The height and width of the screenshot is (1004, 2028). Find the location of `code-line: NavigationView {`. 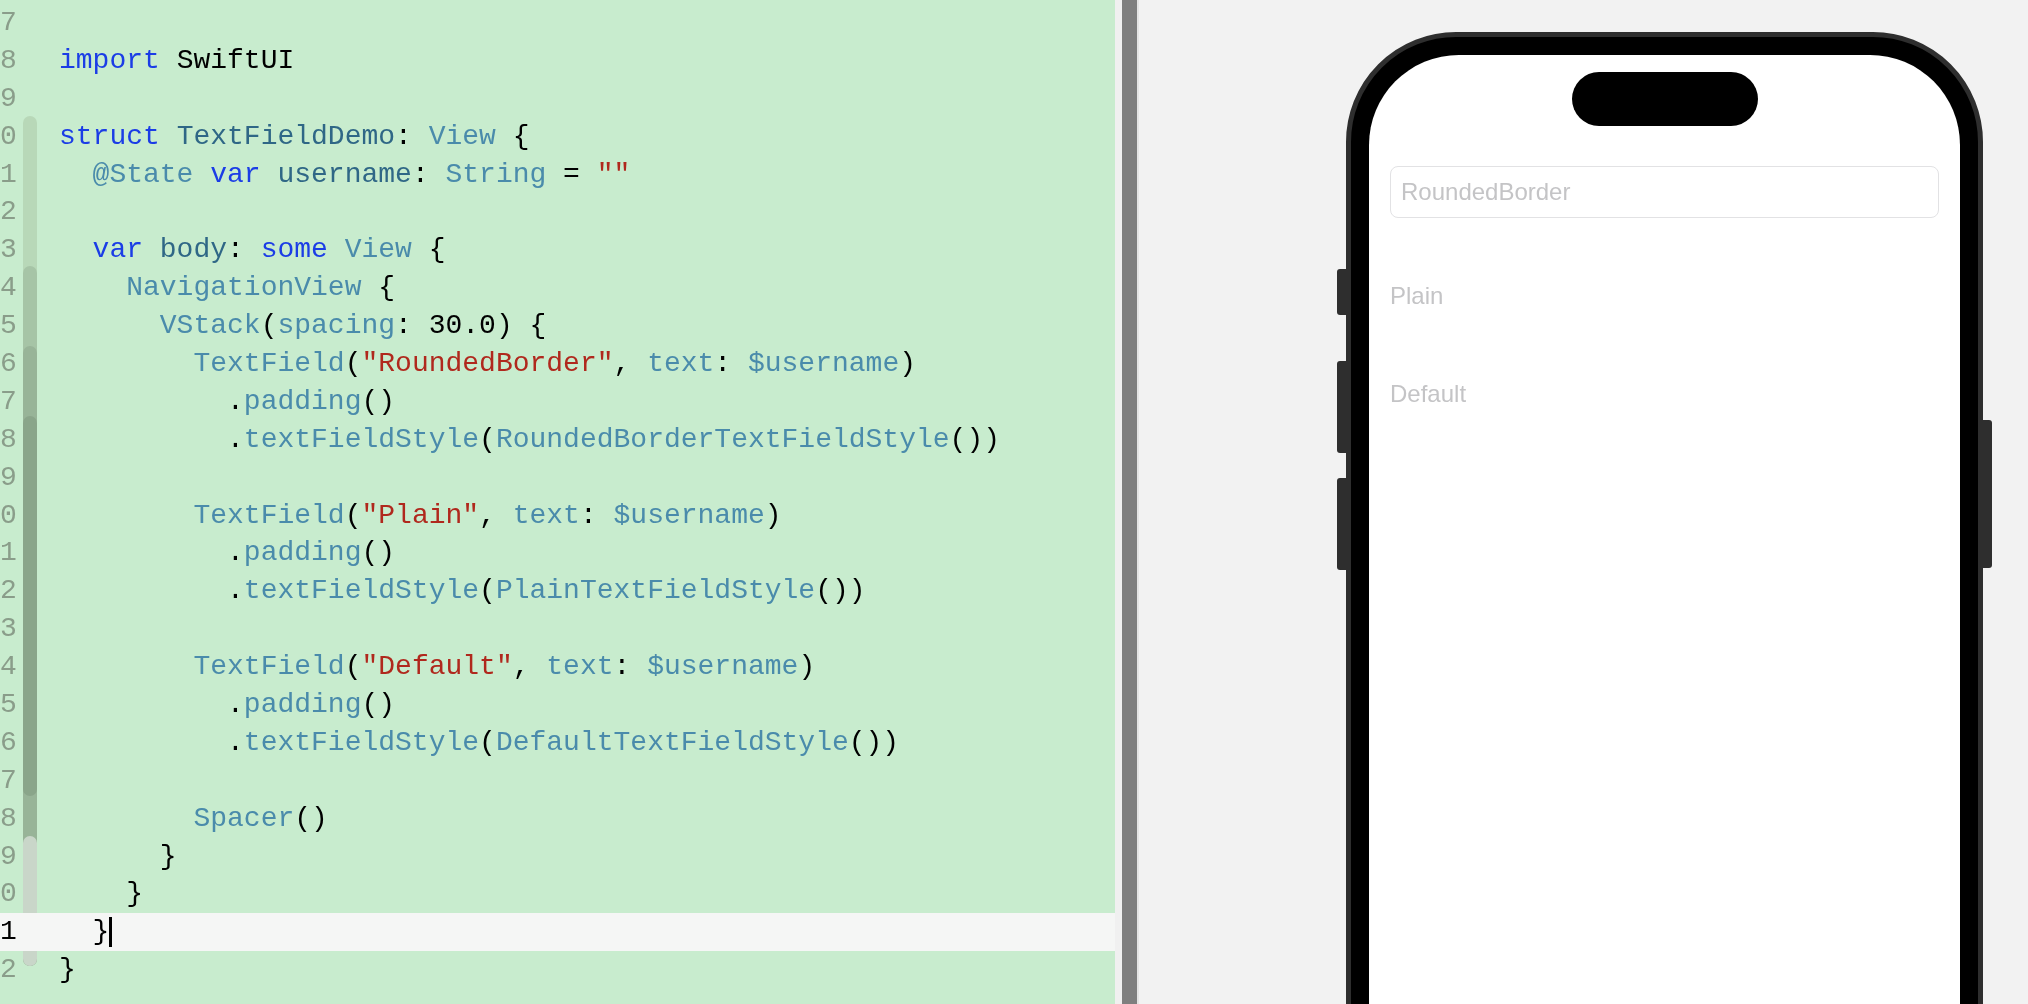

code-line: NavigationView { is located at coordinates (260, 288).